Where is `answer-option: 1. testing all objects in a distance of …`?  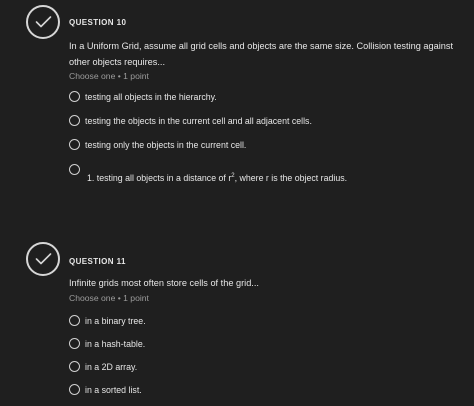
answer-option: 1. testing all objects in a distance of … is located at coordinates (269, 177).